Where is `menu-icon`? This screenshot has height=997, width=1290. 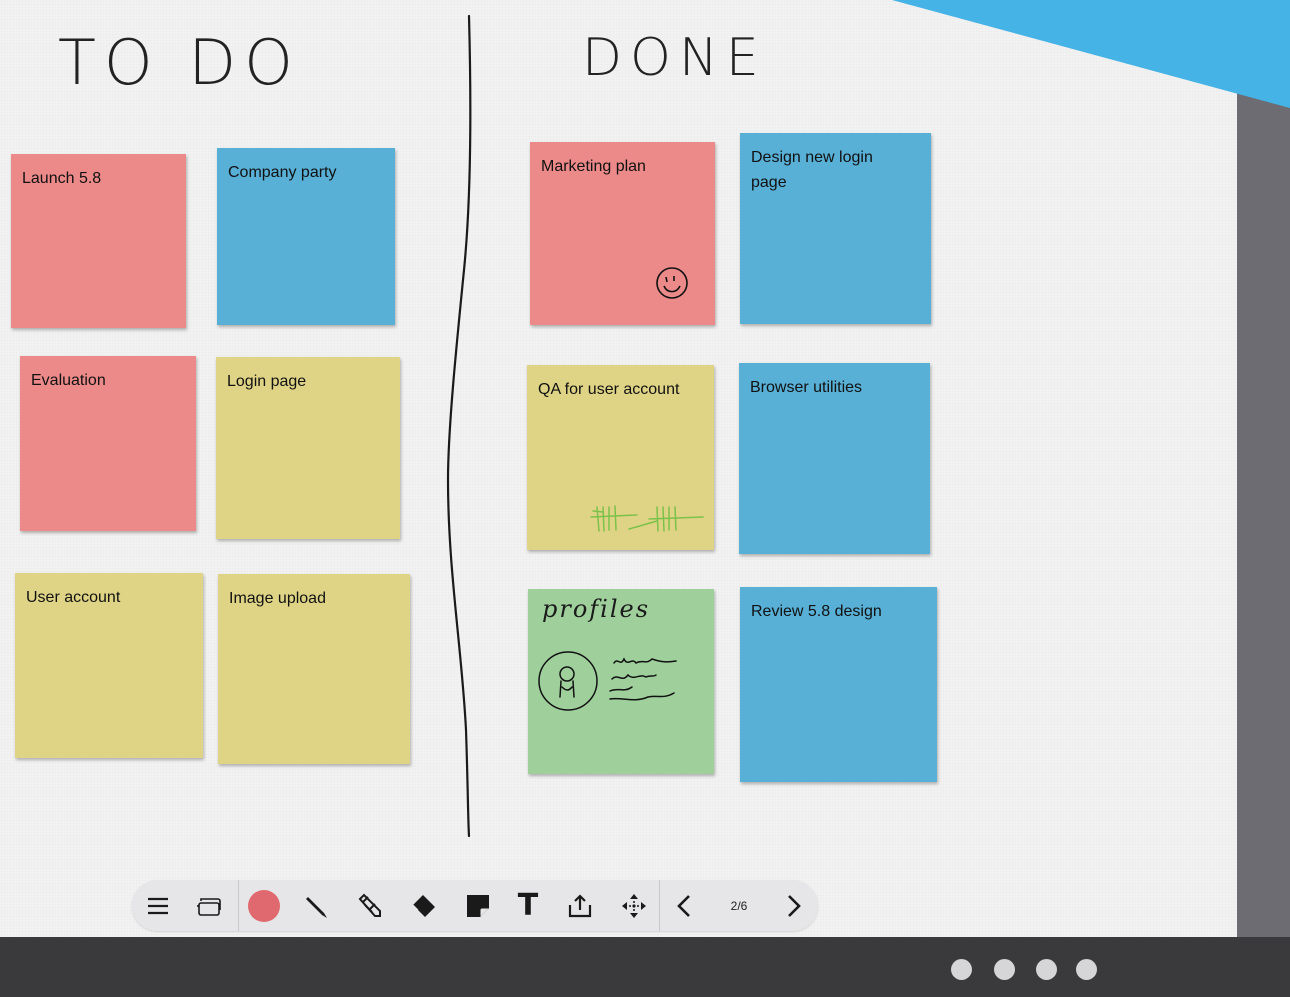 menu-icon is located at coordinates (158, 905).